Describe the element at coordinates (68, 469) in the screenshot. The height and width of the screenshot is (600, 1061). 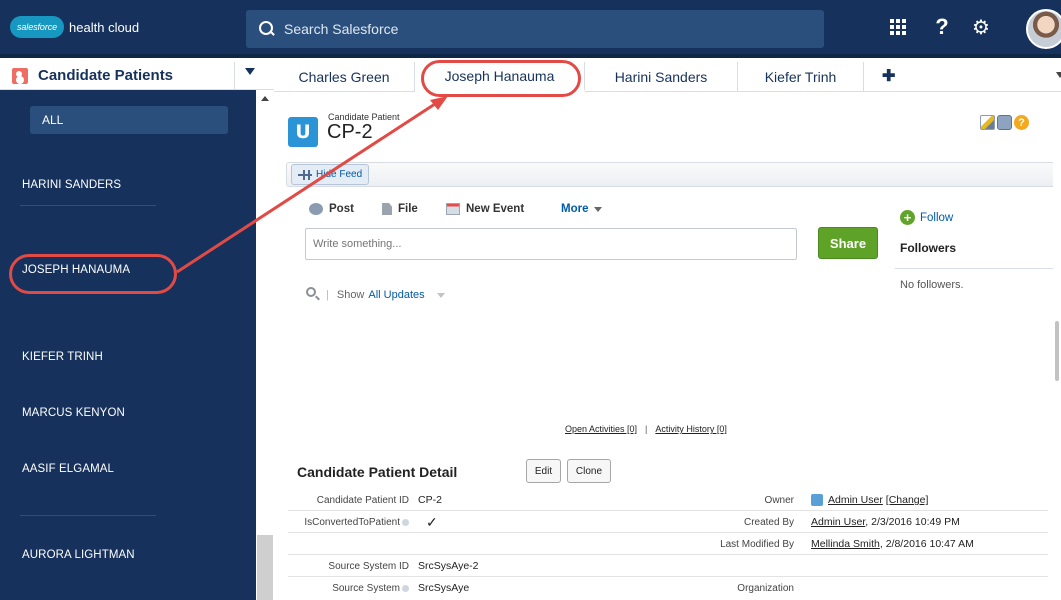
I see `sidebar-item-aasif-elgamal: AASIF ELGAMAL` at that location.